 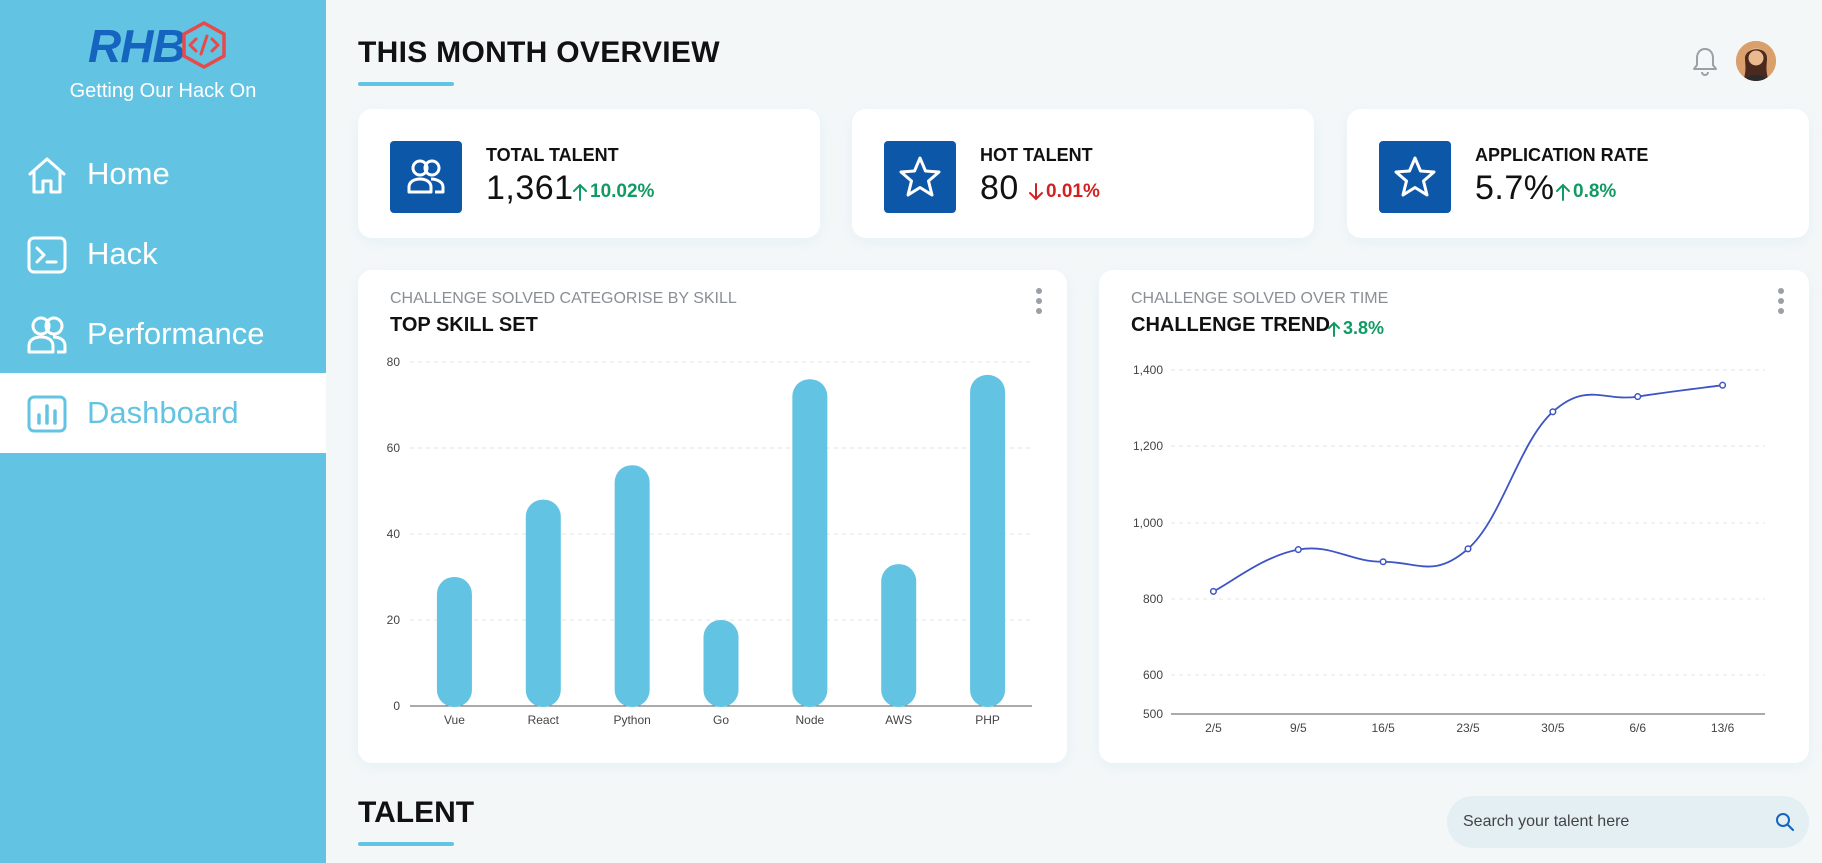 I want to click on stat-change: 0.01%, so click(x=1064, y=192).